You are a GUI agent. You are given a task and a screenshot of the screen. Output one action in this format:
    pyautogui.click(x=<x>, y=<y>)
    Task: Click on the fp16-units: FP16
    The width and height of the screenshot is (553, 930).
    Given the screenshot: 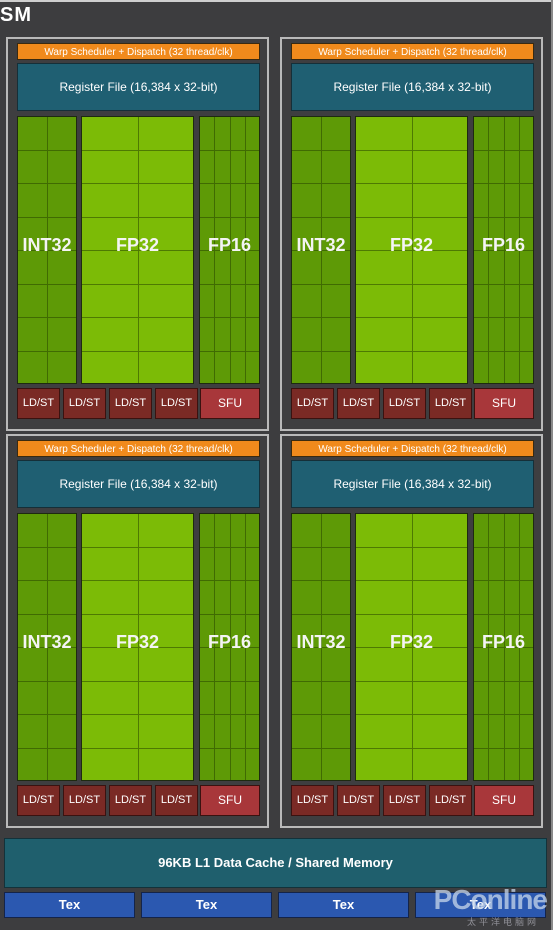 What is the action you would take?
    pyautogui.click(x=503, y=647)
    